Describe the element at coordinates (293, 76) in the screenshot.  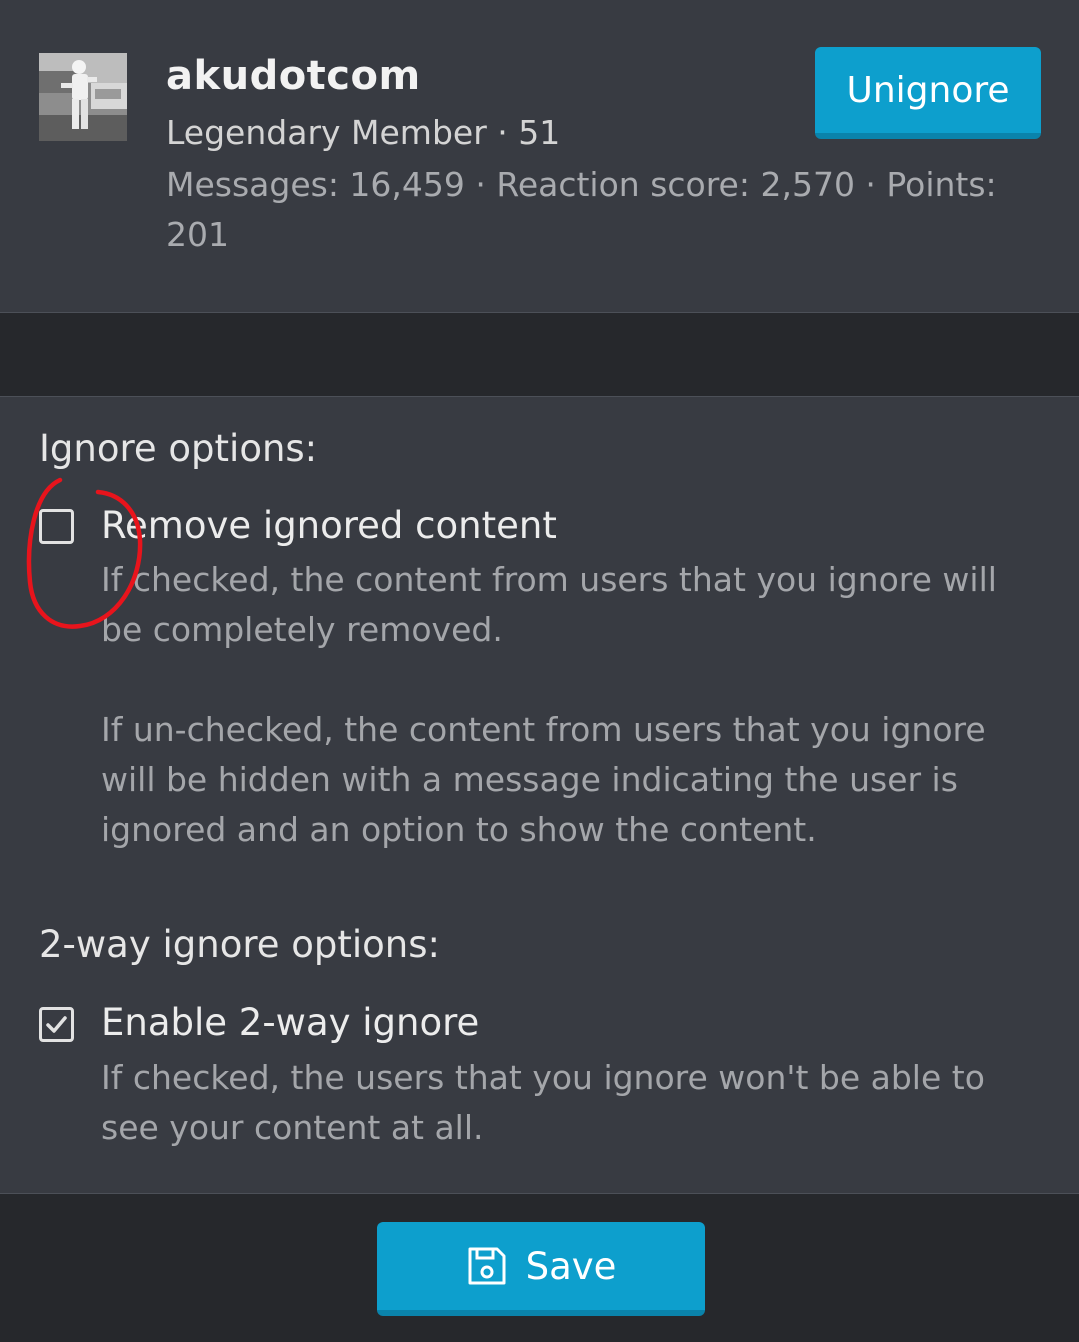
I see `username: akudotcom` at that location.